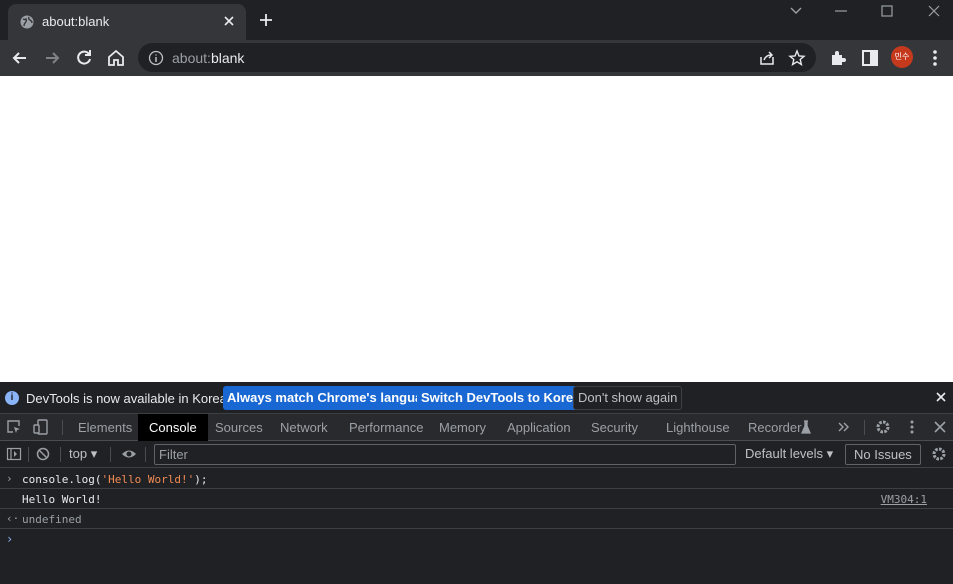 Image resolution: width=953 pixels, height=584 pixels. I want to click on globe-icon, so click(27, 22).